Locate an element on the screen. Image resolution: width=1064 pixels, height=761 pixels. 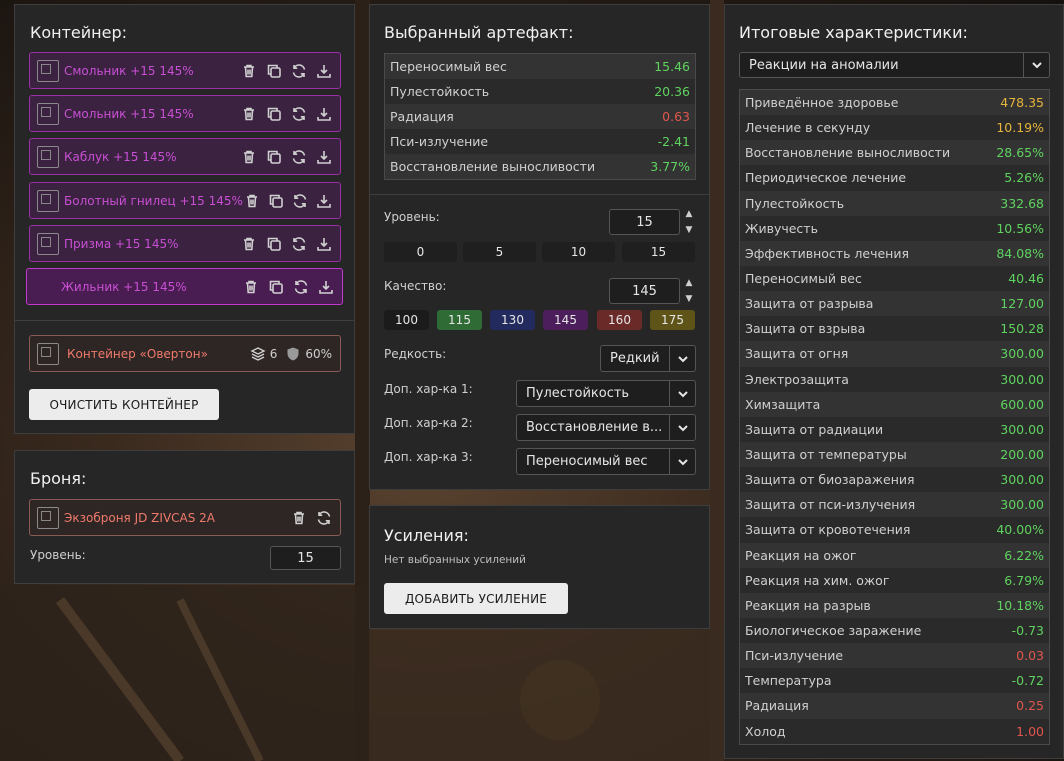
level-preset-button: 5 is located at coordinates (499, 252).